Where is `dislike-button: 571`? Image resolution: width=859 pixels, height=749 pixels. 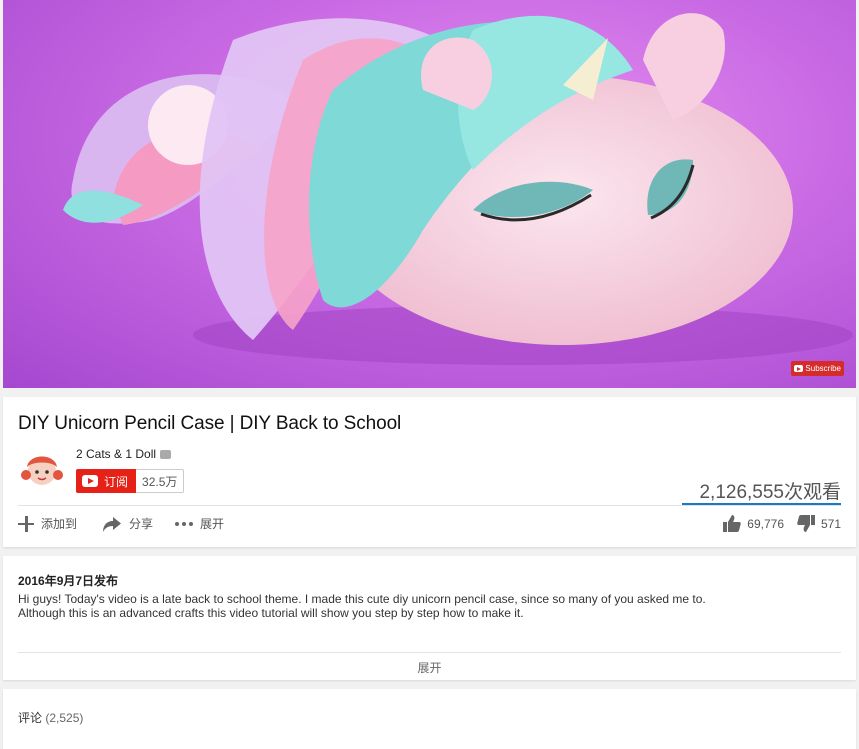
dislike-button: 571 is located at coordinates (819, 523).